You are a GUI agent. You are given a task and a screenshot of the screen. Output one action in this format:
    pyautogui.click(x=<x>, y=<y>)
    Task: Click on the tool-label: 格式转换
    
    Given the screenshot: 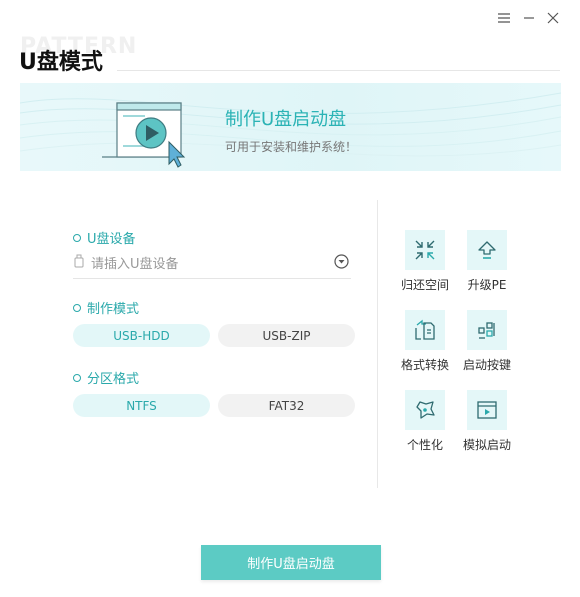 What is the action you would take?
    pyautogui.click(x=424, y=365)
    